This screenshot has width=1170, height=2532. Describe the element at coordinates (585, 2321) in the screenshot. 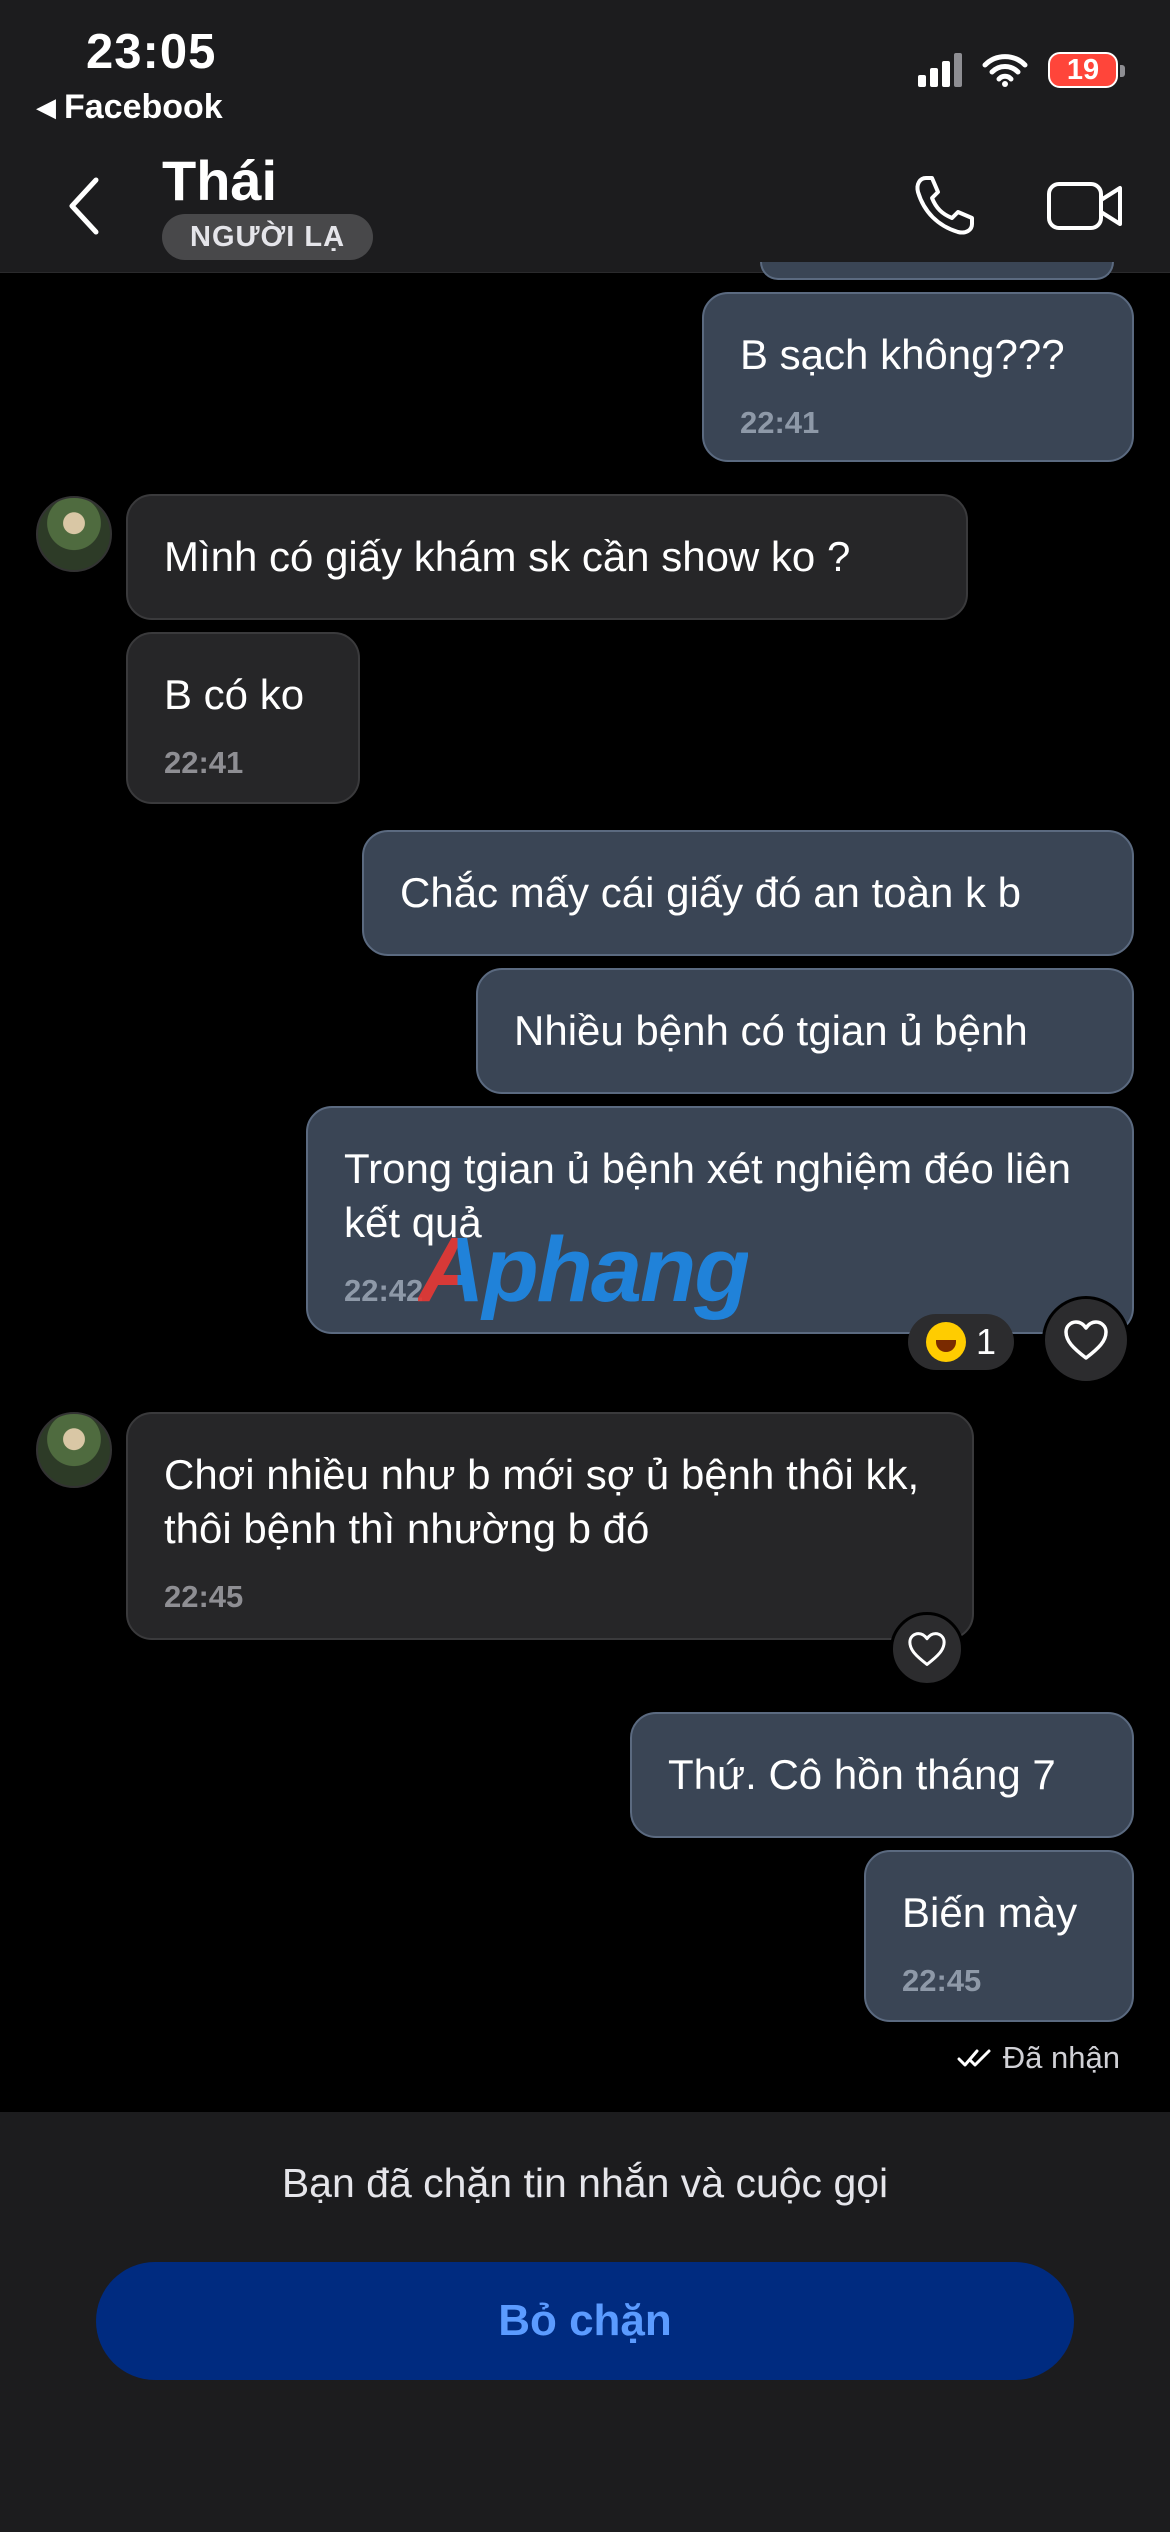

I see `unblock-button: Bỏ chặn` at that location.